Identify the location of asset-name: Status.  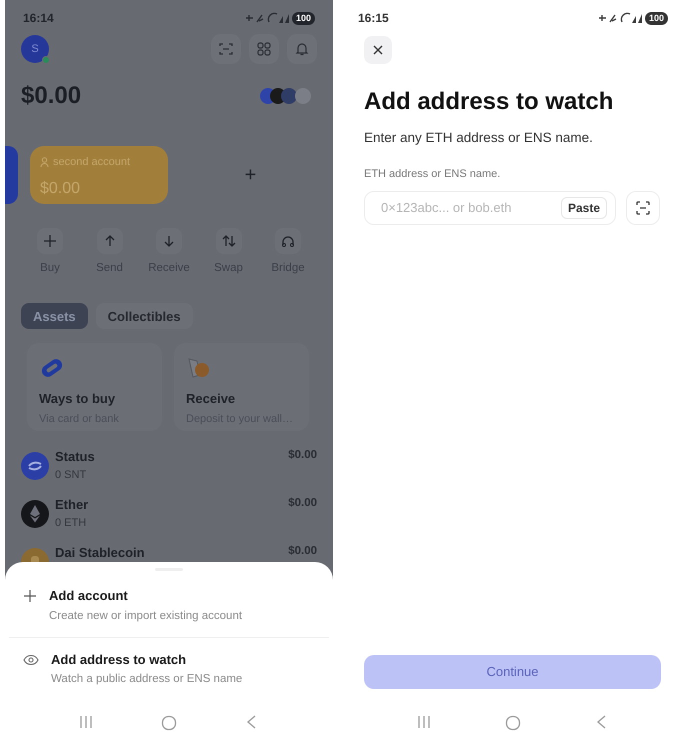
(168, 457).